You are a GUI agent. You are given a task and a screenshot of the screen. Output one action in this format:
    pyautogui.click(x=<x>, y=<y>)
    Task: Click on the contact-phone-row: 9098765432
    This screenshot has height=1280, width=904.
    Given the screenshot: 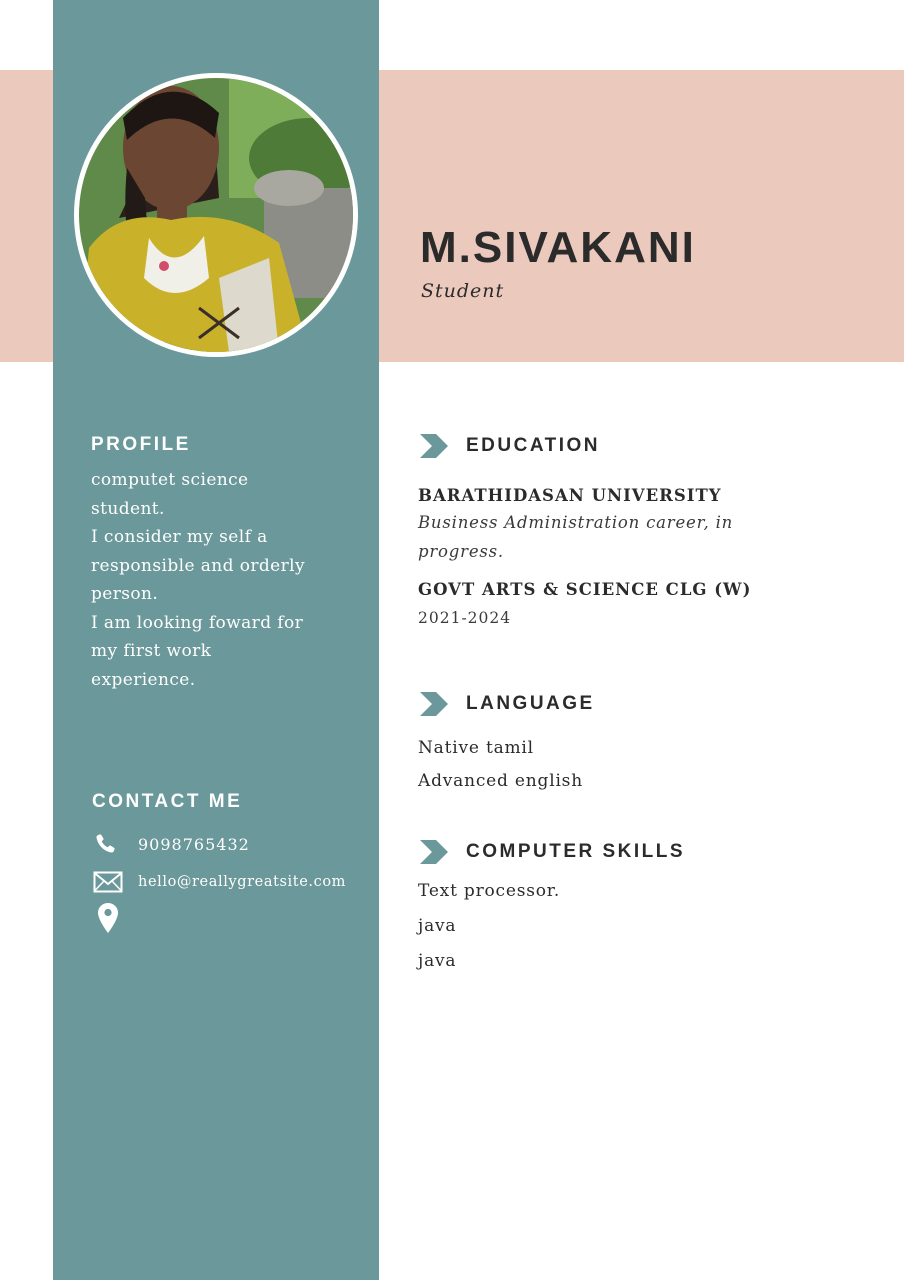 What is the action you would take?
    pyautogui.click(x=171, y=844)
    